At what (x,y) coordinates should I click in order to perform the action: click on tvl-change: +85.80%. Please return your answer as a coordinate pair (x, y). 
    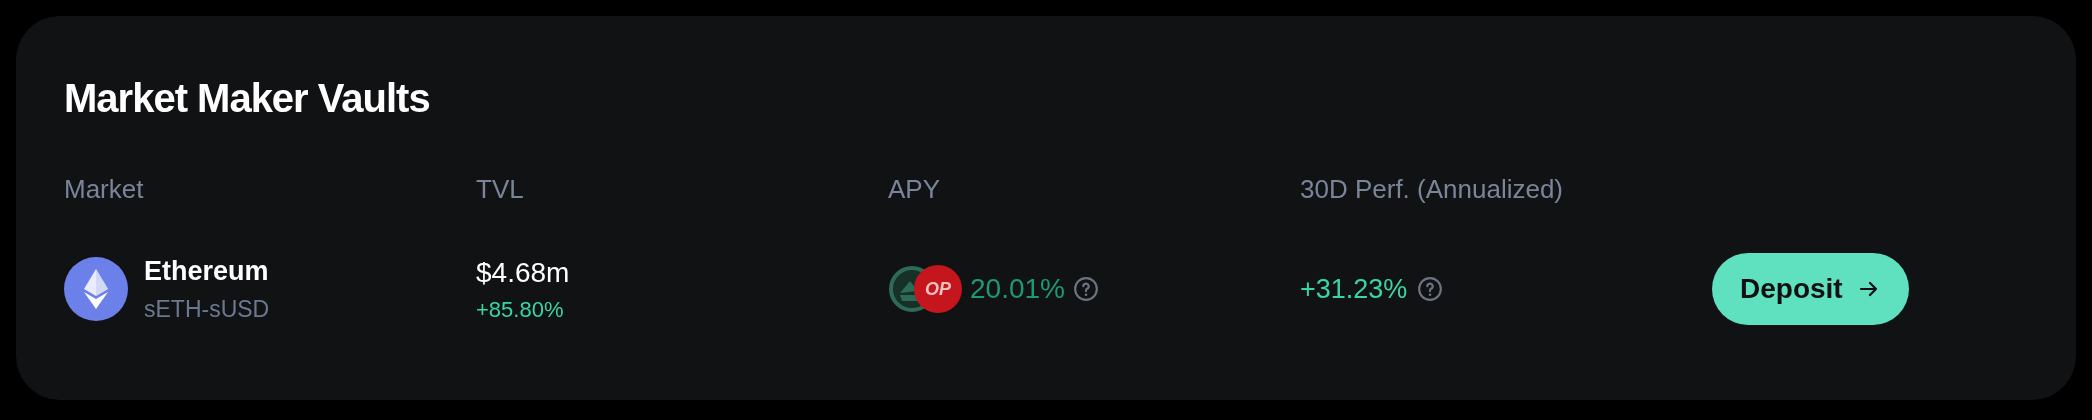
    Looking at the image, I should click on (520, 309).